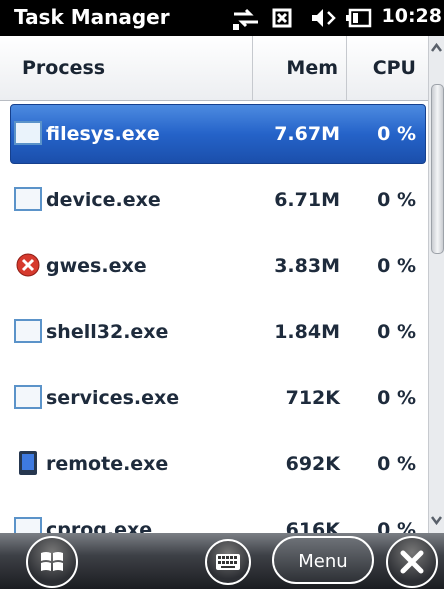  Describe the element at coordinates (312, 526) in the screenshot. I see `process-mem: 616K` at that location.